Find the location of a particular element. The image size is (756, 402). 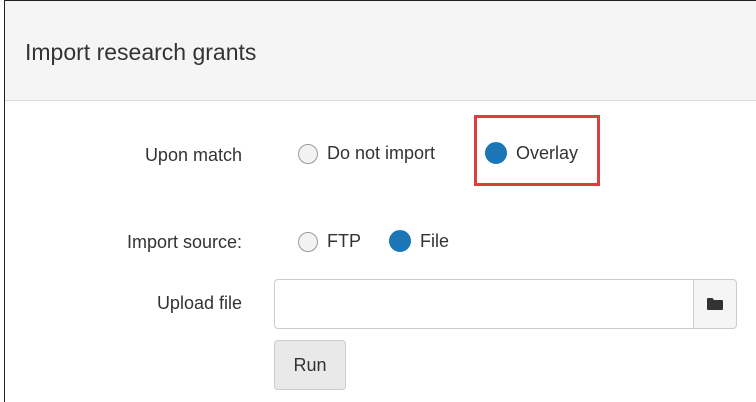

upload-file-label: Upload file is located at coordinates (199, 303).